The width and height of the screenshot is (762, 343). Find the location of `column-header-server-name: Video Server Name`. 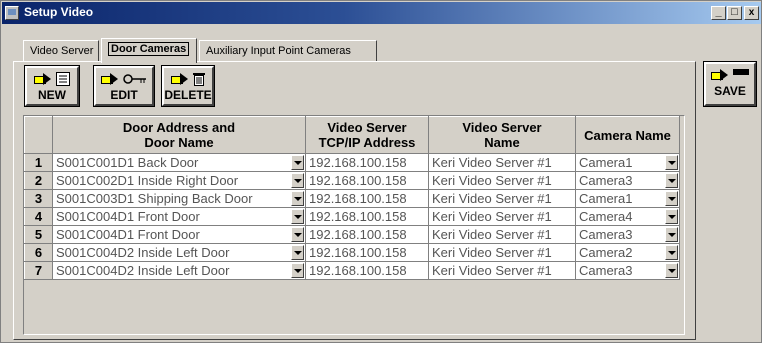

column-header-server-name: Video Server Name is located at coordinates (502, 135).